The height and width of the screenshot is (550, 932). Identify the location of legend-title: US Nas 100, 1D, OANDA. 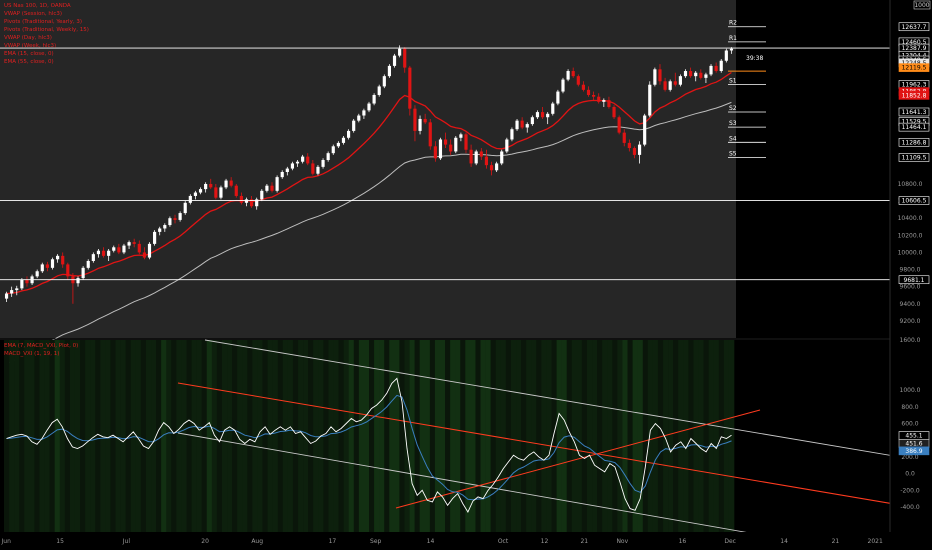
(46, 6).